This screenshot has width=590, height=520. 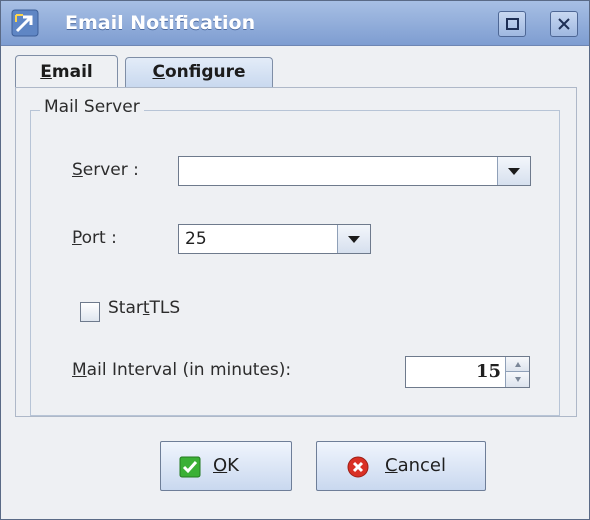 I want to click on port-combobox: 25, so click(x=274, y=239).